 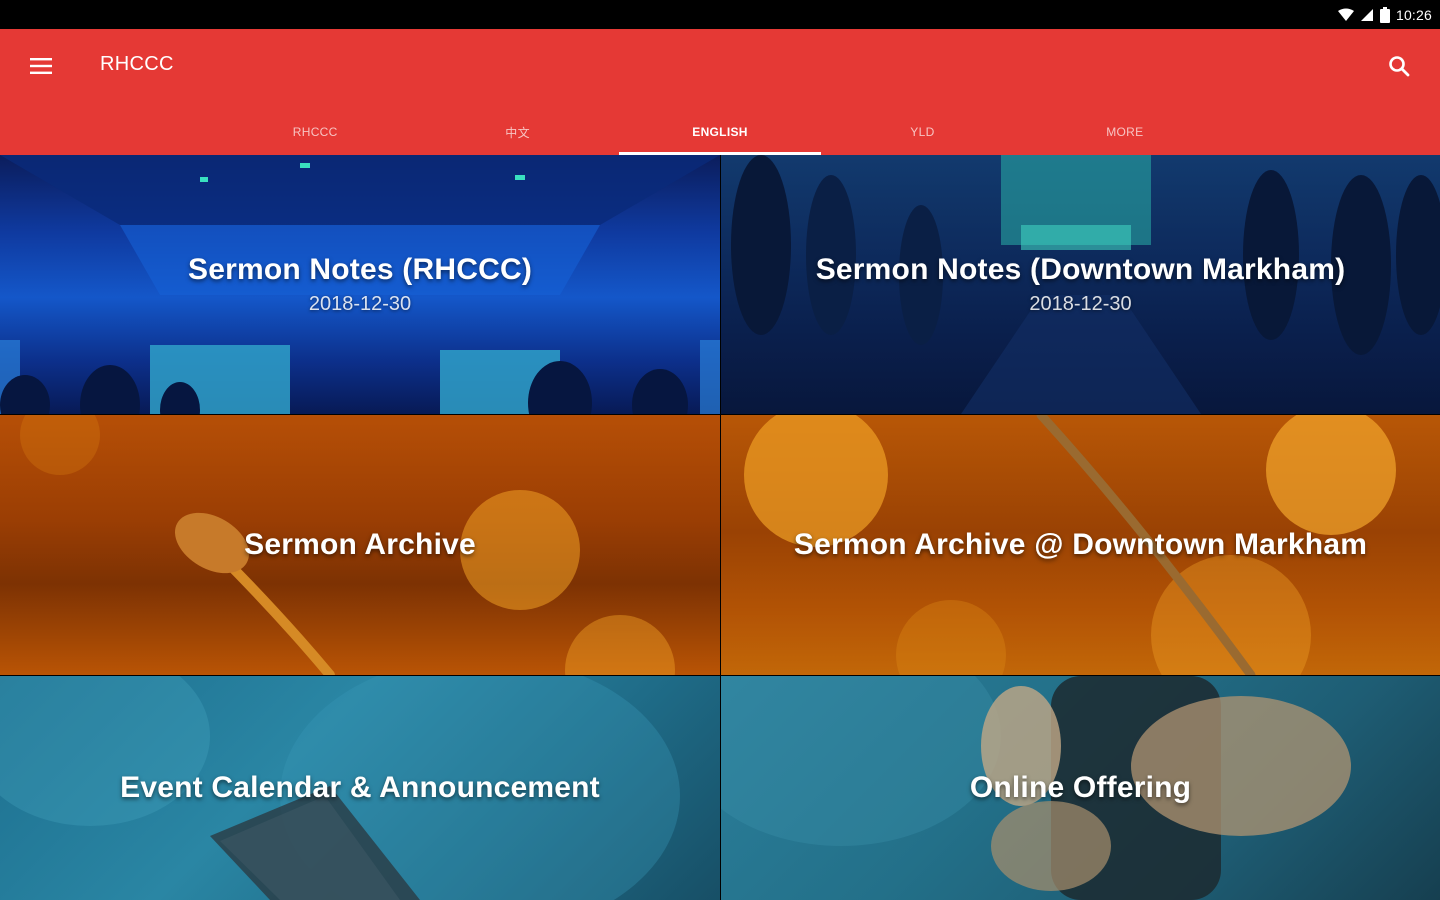 What do you see at coordinates (137, 64) in the screenshot?
I see `app-title: RHCCC` at bounding box center [137, 64].